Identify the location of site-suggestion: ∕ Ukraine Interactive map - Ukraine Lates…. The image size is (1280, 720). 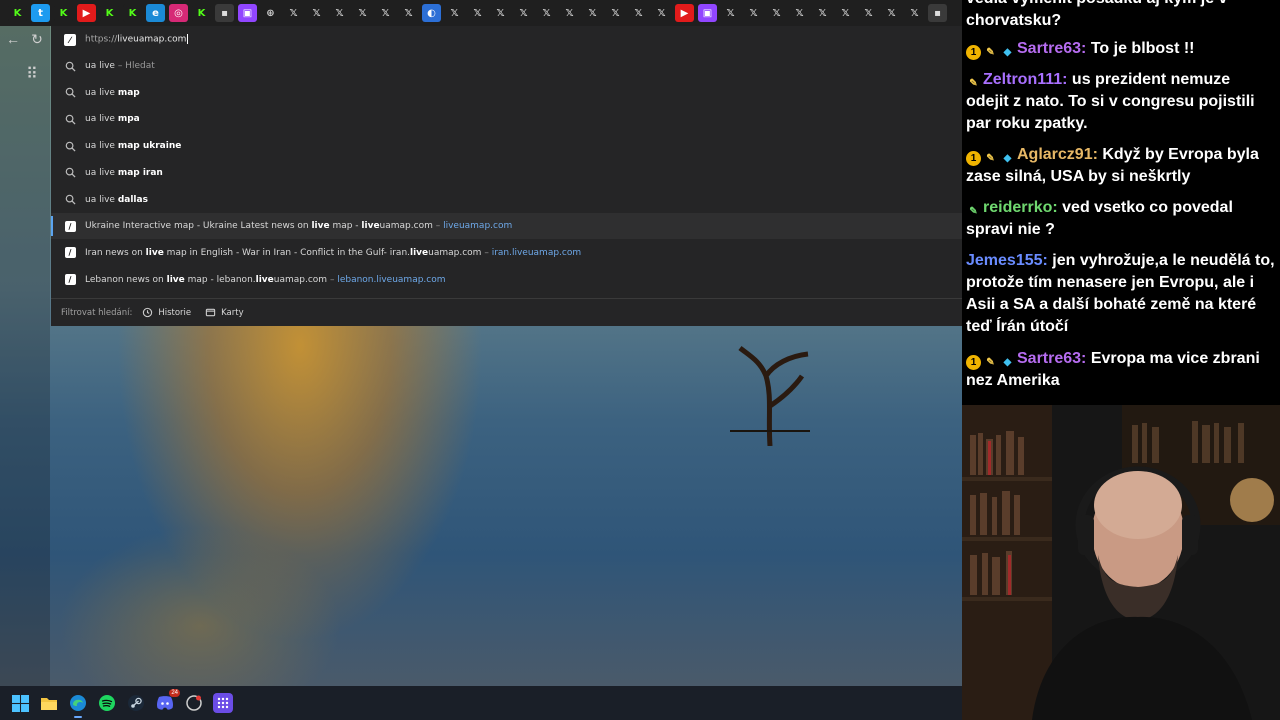
(506, 226).